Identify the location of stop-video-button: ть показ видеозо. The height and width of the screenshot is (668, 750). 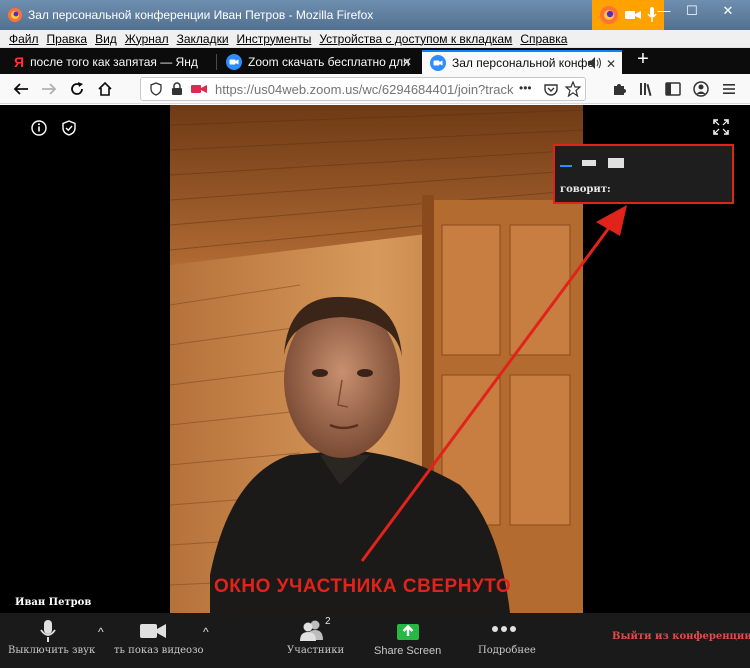
(157, 640).